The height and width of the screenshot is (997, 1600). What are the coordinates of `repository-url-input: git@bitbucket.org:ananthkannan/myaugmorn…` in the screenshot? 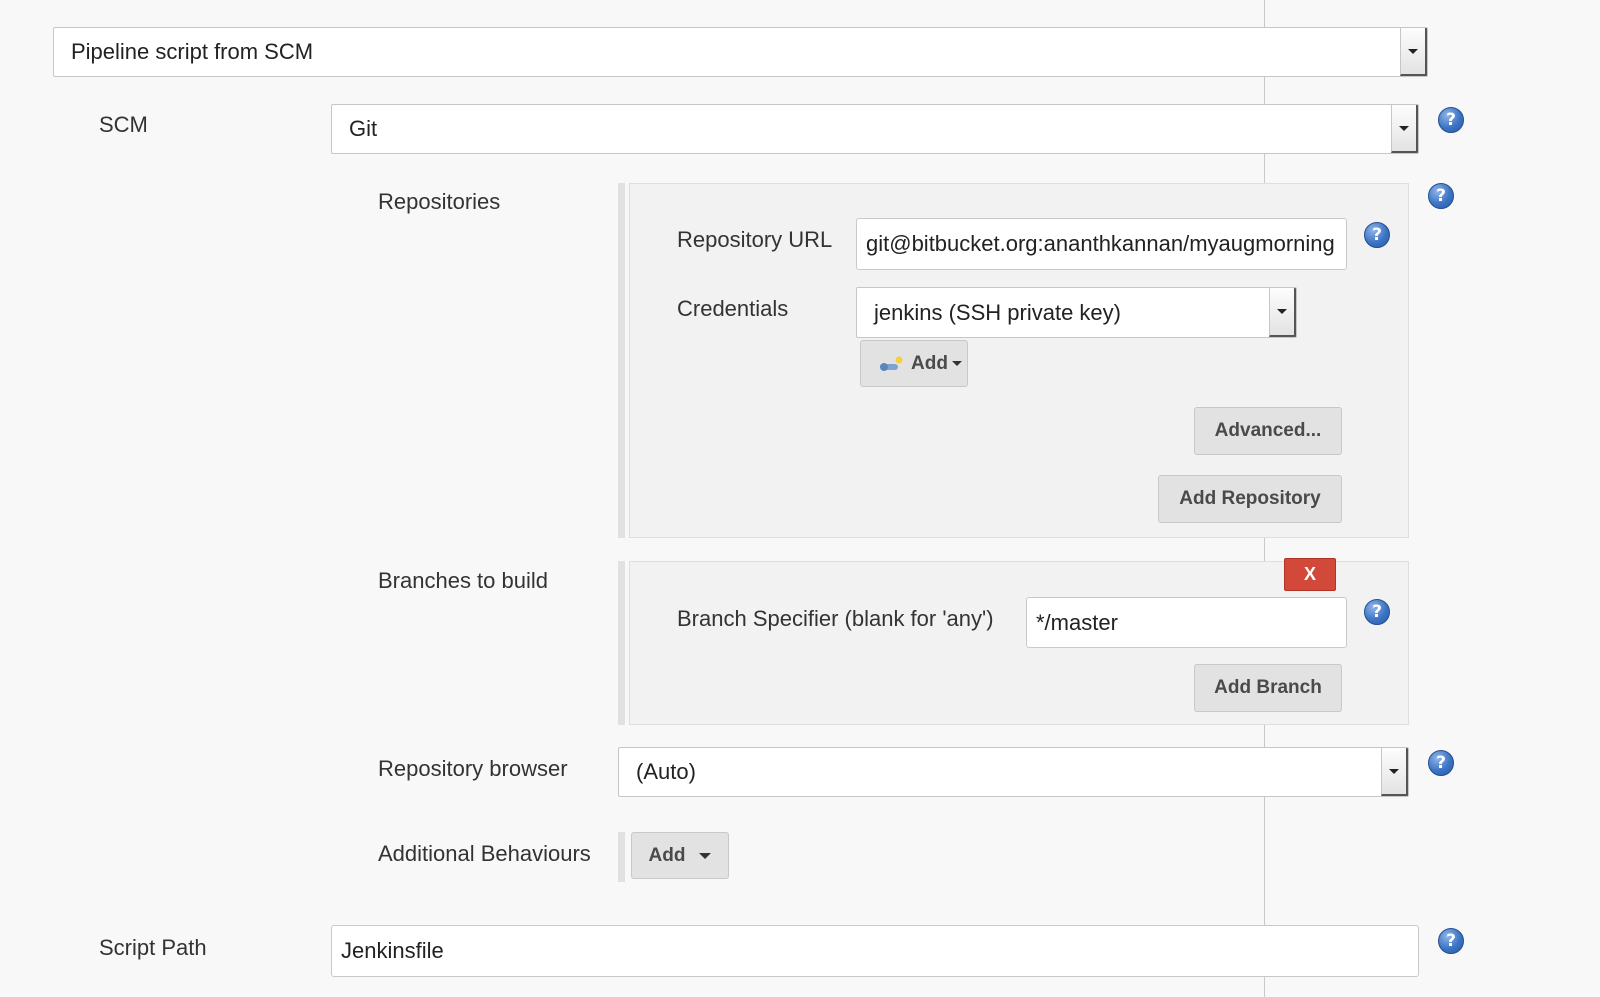 It's located at (1101, 244).